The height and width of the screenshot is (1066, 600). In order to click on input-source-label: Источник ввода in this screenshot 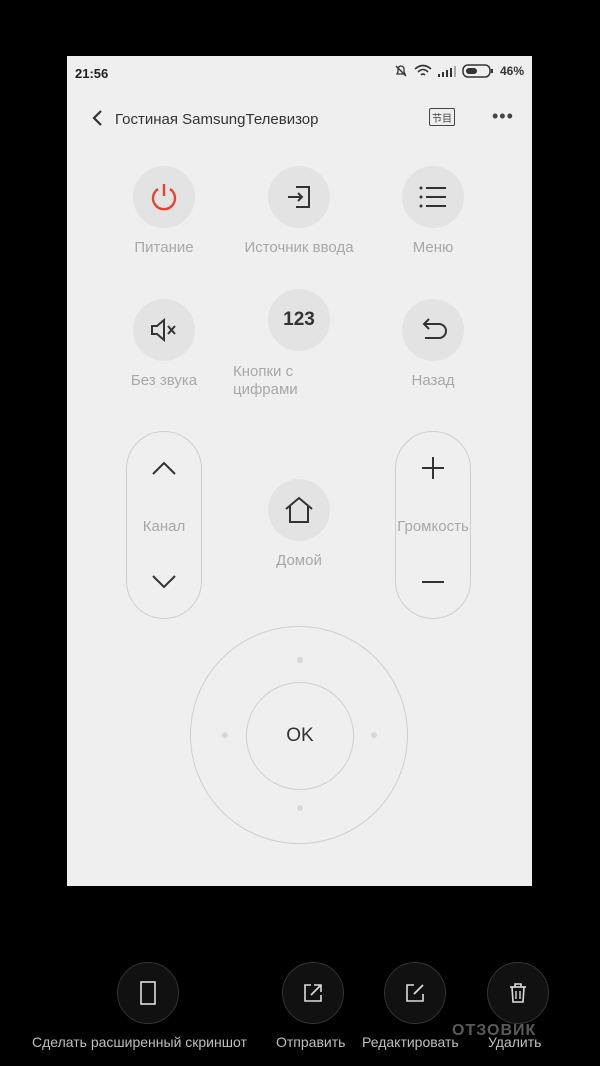, I will do `click(299, 247)`.